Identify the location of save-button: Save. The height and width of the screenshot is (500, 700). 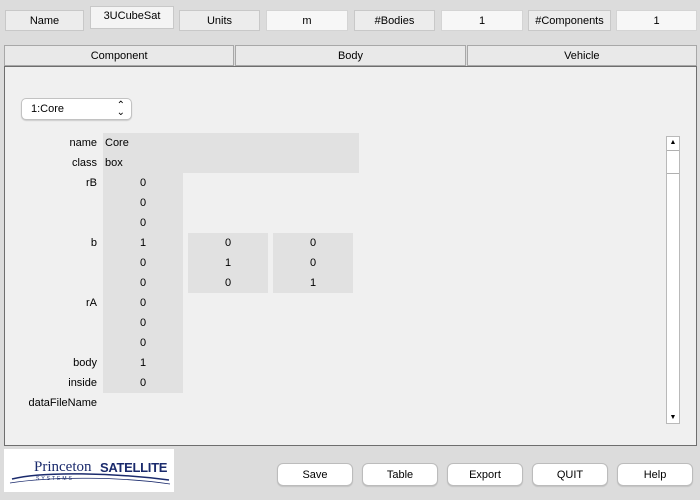
(315, 474).